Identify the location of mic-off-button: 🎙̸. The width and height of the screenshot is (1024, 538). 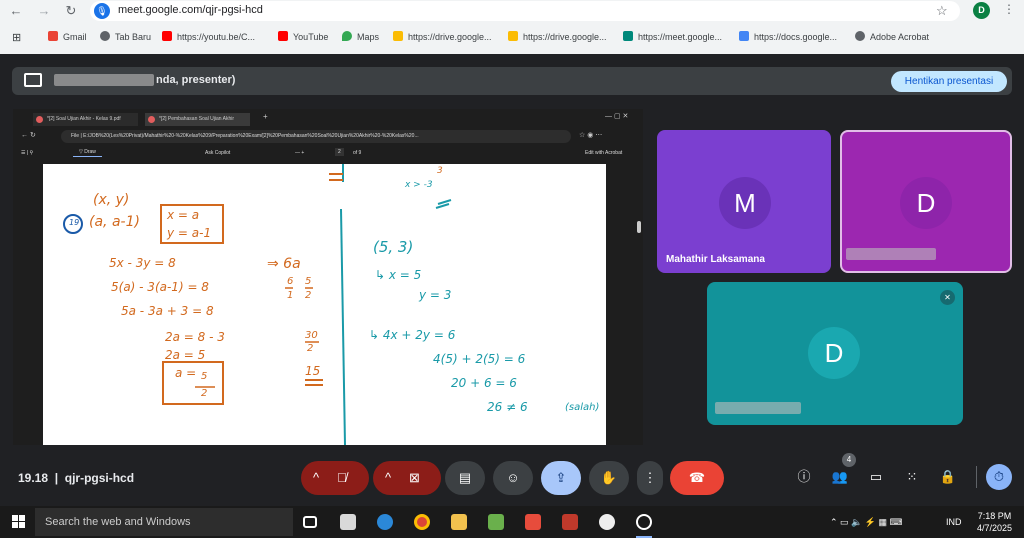
(342, 478).